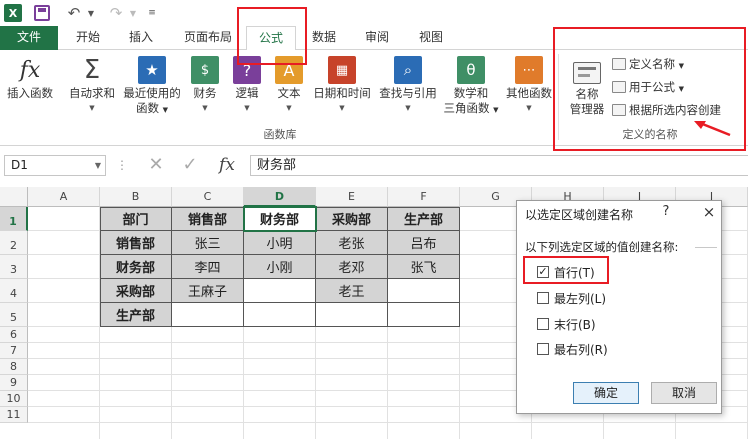  I want to click on column-header-f: F, so click(424, 197).